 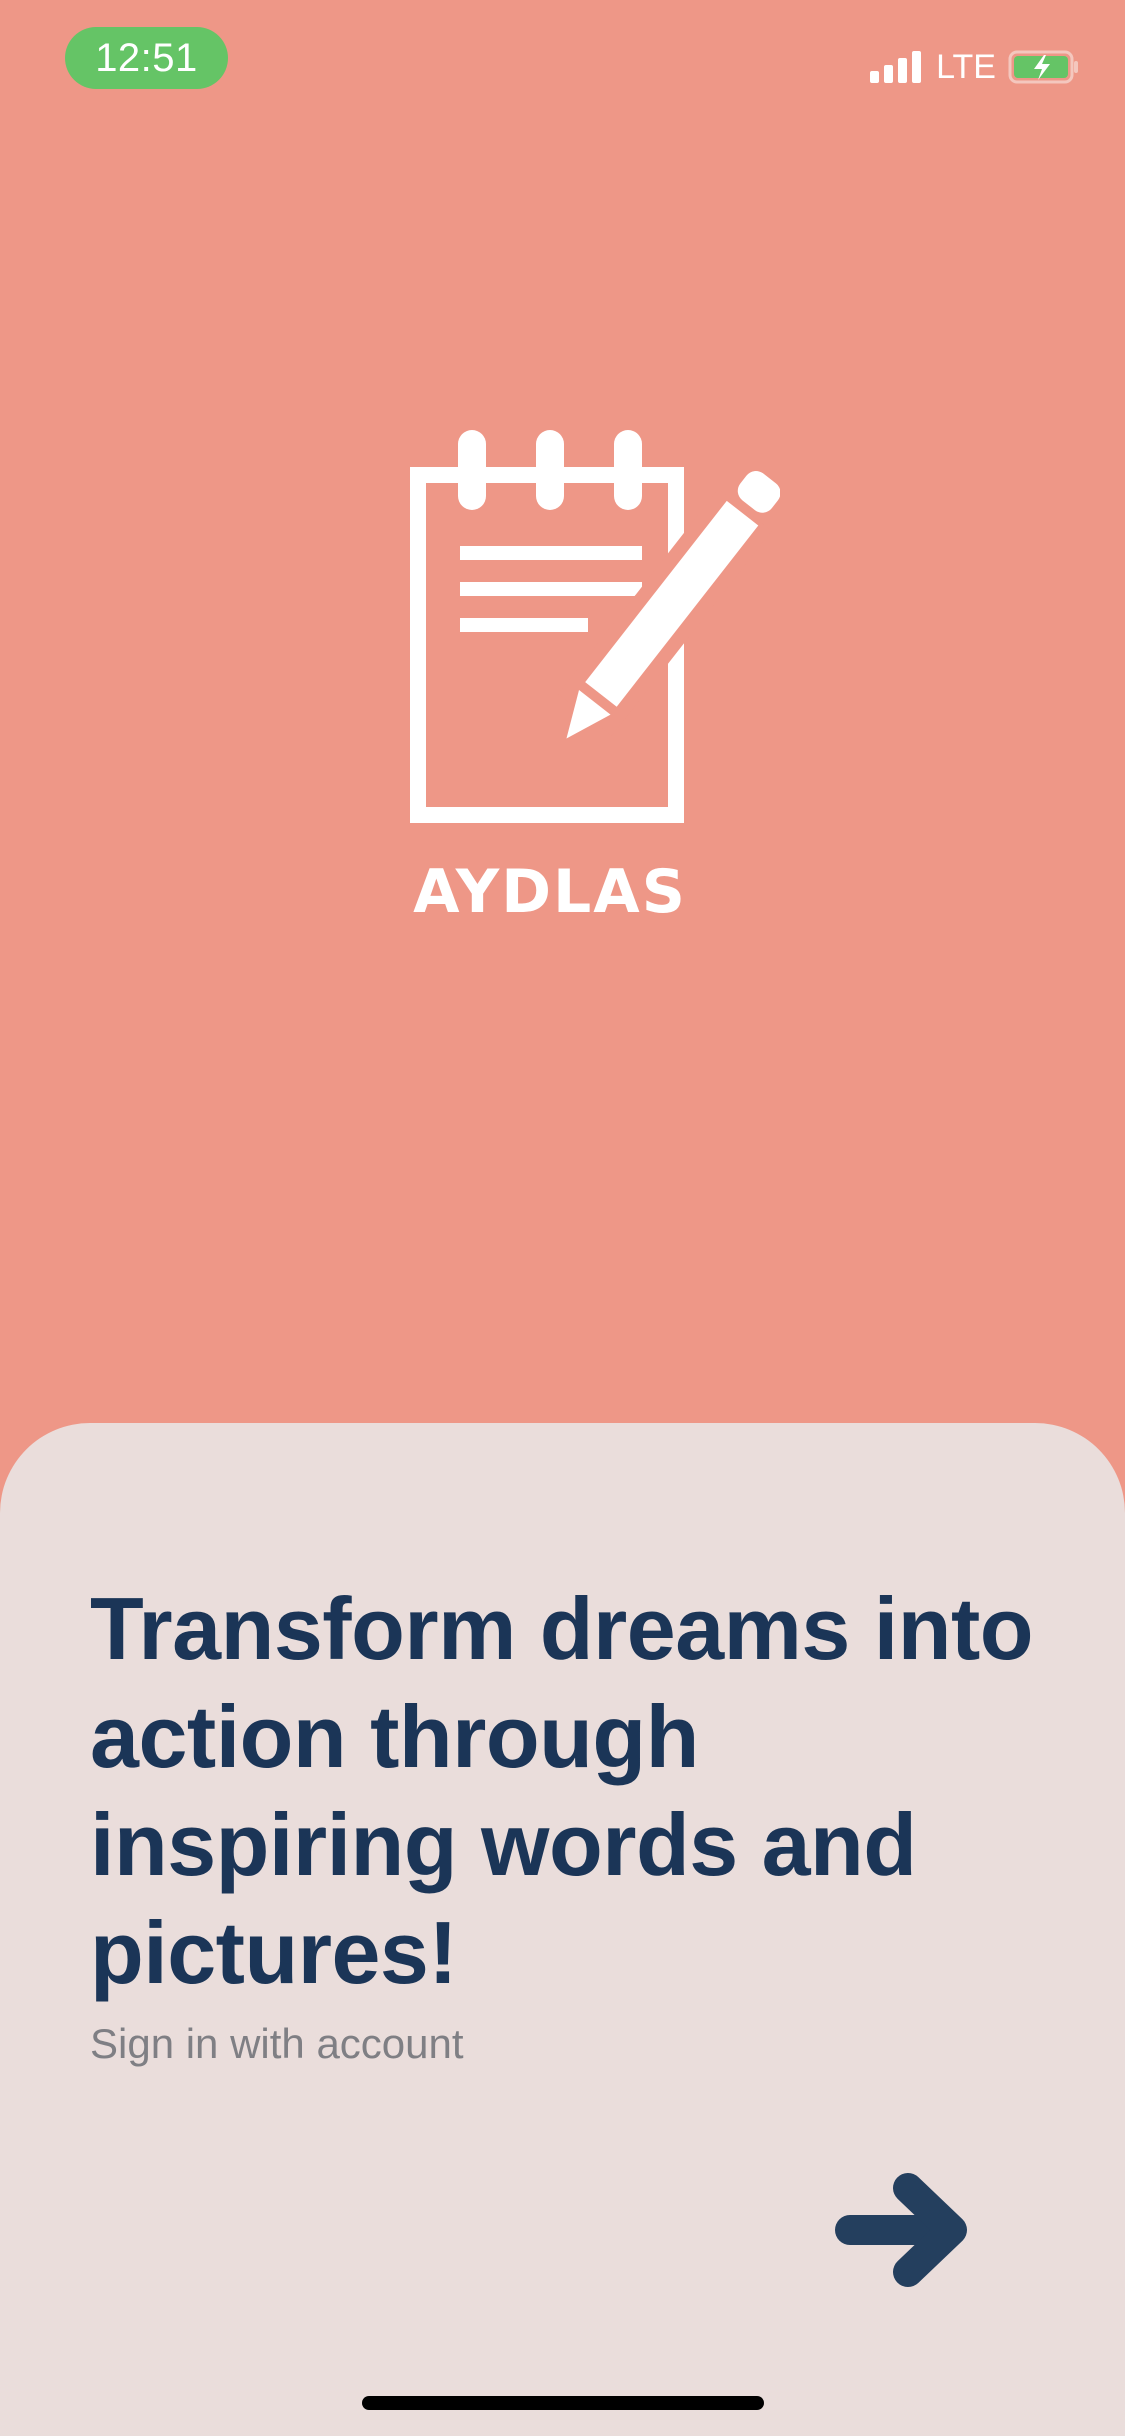 What do you see at coordinates (277, 2044) in the screenshot?
I see `sign-in-link: Sign in with account` at bounding box center [277, 2044].